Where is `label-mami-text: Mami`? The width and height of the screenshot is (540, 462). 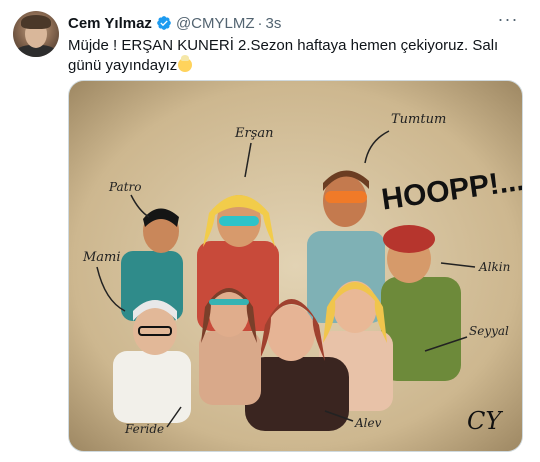
label-mami-text: Mami is located at coordinates (101, 257).